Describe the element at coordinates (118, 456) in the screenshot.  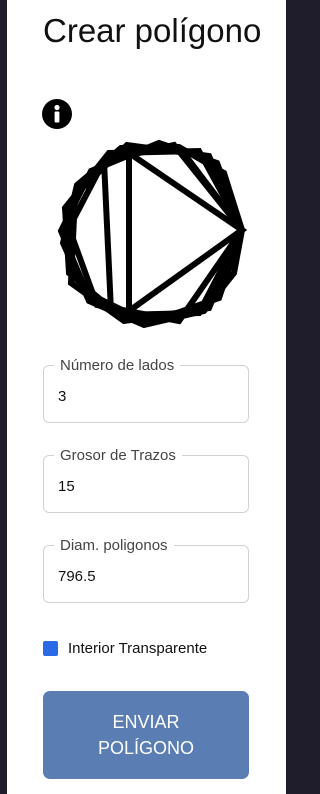
I see `stroke-width-label: Grosor de Trazos` at that location.